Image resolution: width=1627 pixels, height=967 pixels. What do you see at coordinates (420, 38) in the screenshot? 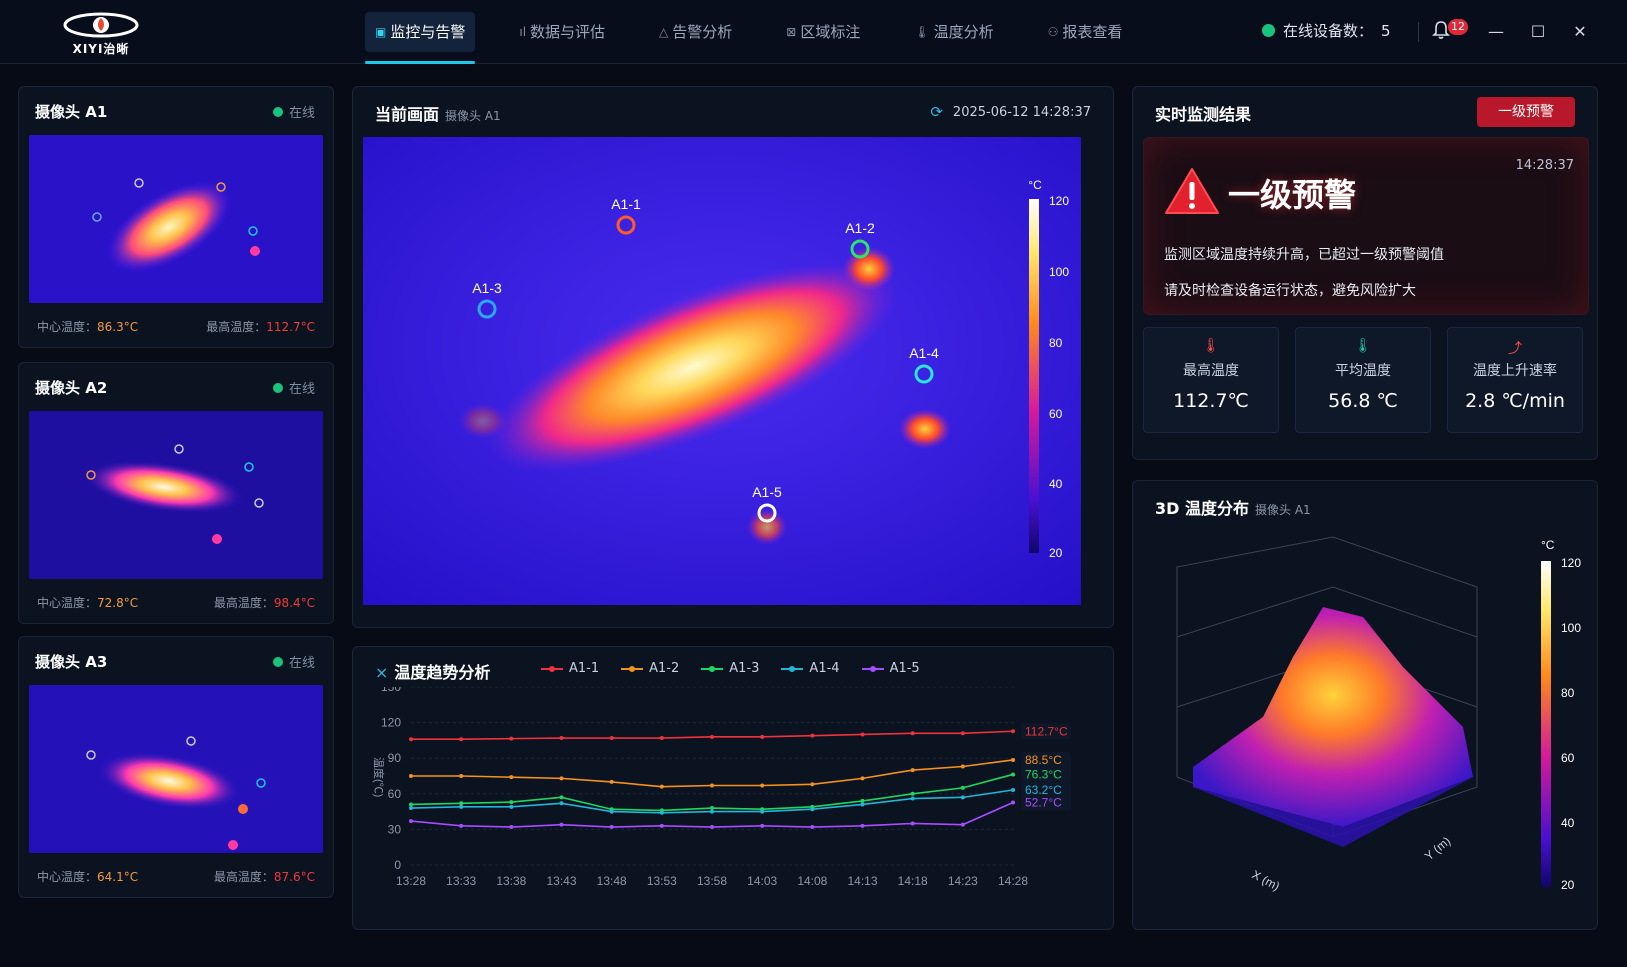
I see `nav-monitor-alarm: ▣ 监控与告警` at bounding box center [420, 38].